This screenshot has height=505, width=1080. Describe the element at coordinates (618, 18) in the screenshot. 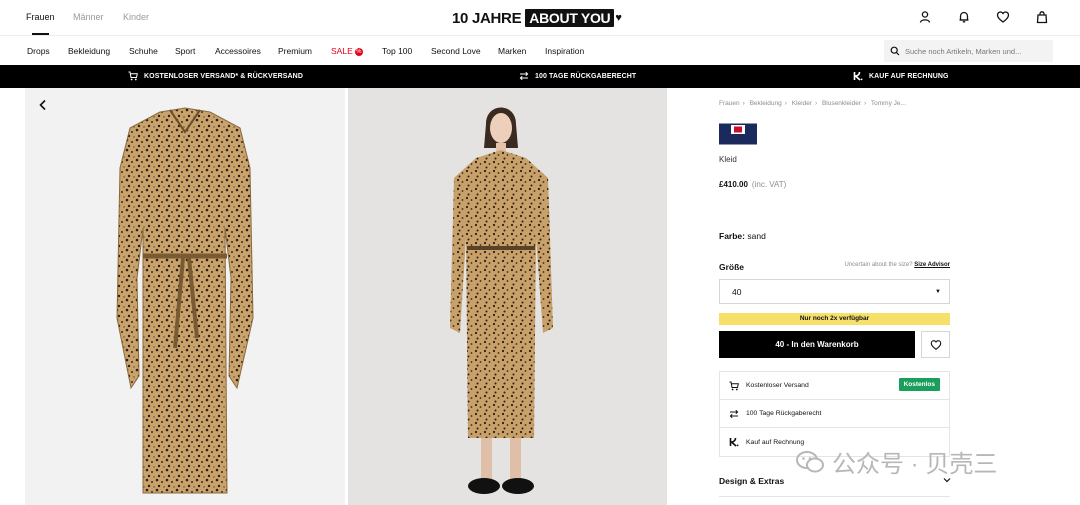

I see `logo-heart-icon: ♥` at that location.